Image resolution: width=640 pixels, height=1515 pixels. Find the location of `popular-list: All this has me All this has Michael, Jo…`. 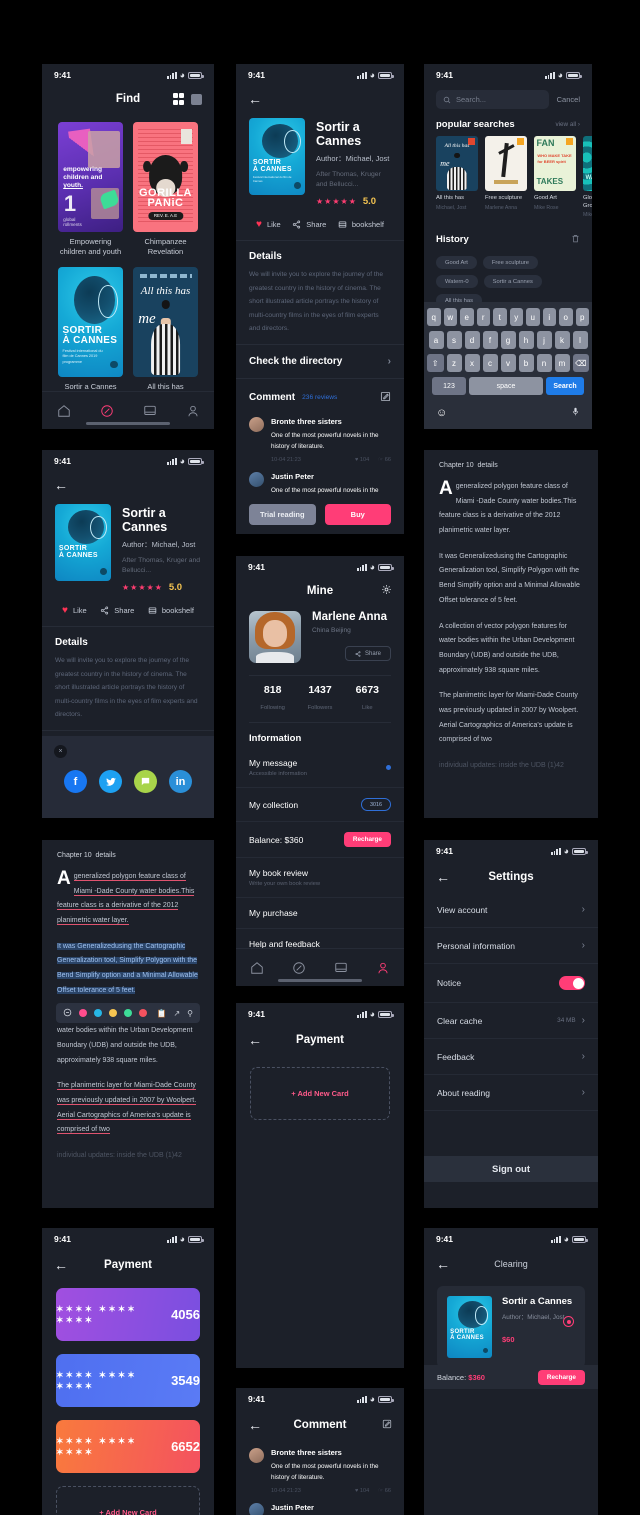

popular-list: All this has me All this has Michael, Jo… is located at coordinates (508, 177).